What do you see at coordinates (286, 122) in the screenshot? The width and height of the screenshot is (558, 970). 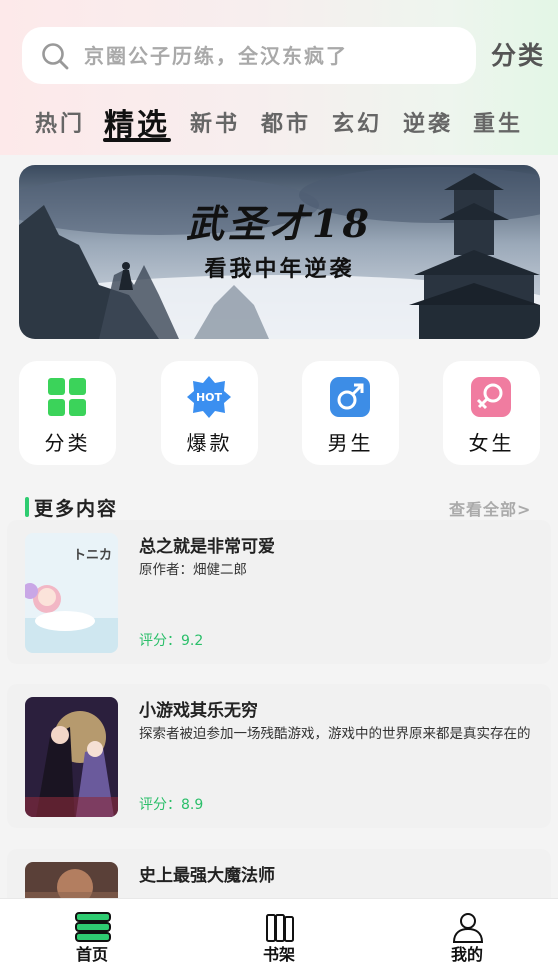 I see `tab-urban: 都市` at bounding box center [286, 122].